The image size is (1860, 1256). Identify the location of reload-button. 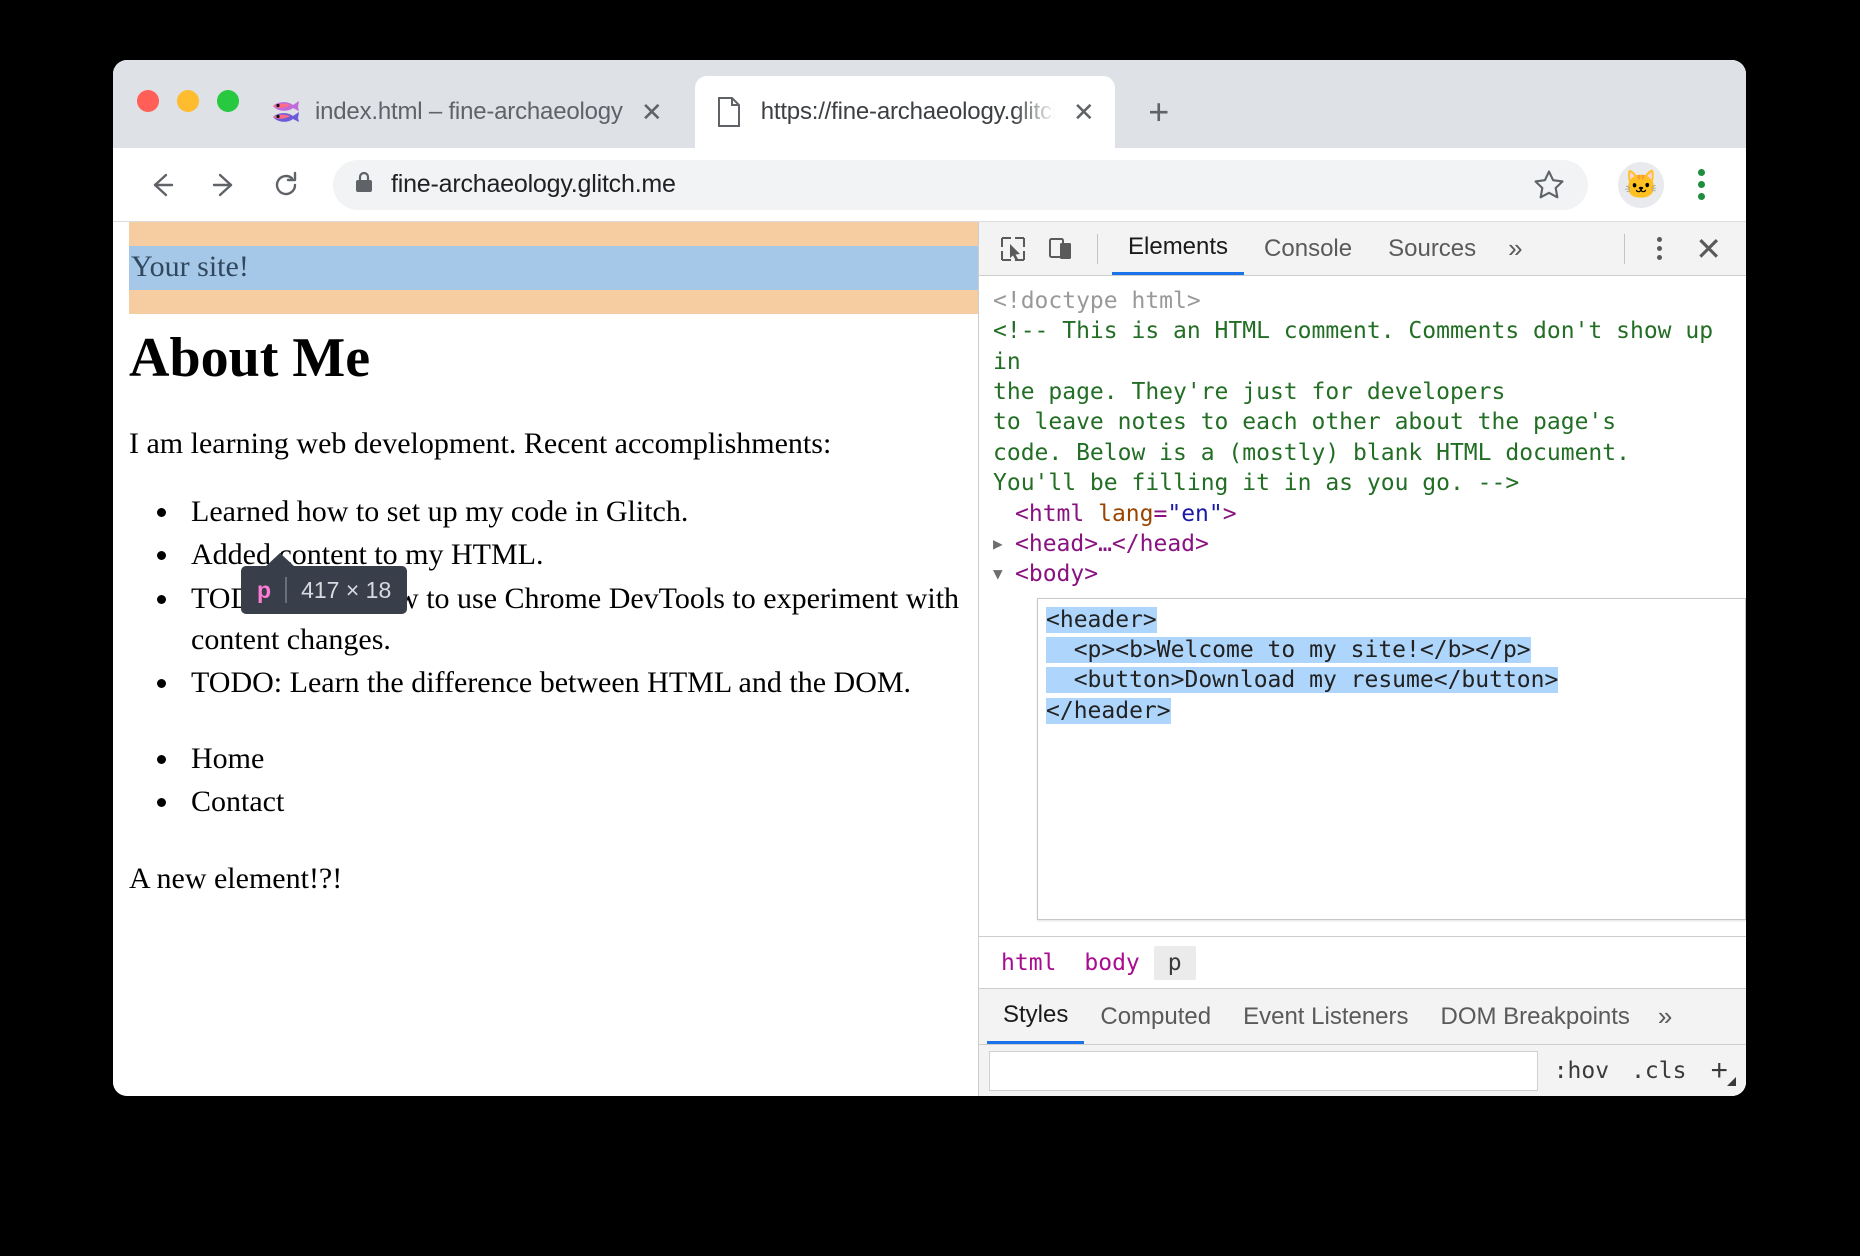
(286, 185).